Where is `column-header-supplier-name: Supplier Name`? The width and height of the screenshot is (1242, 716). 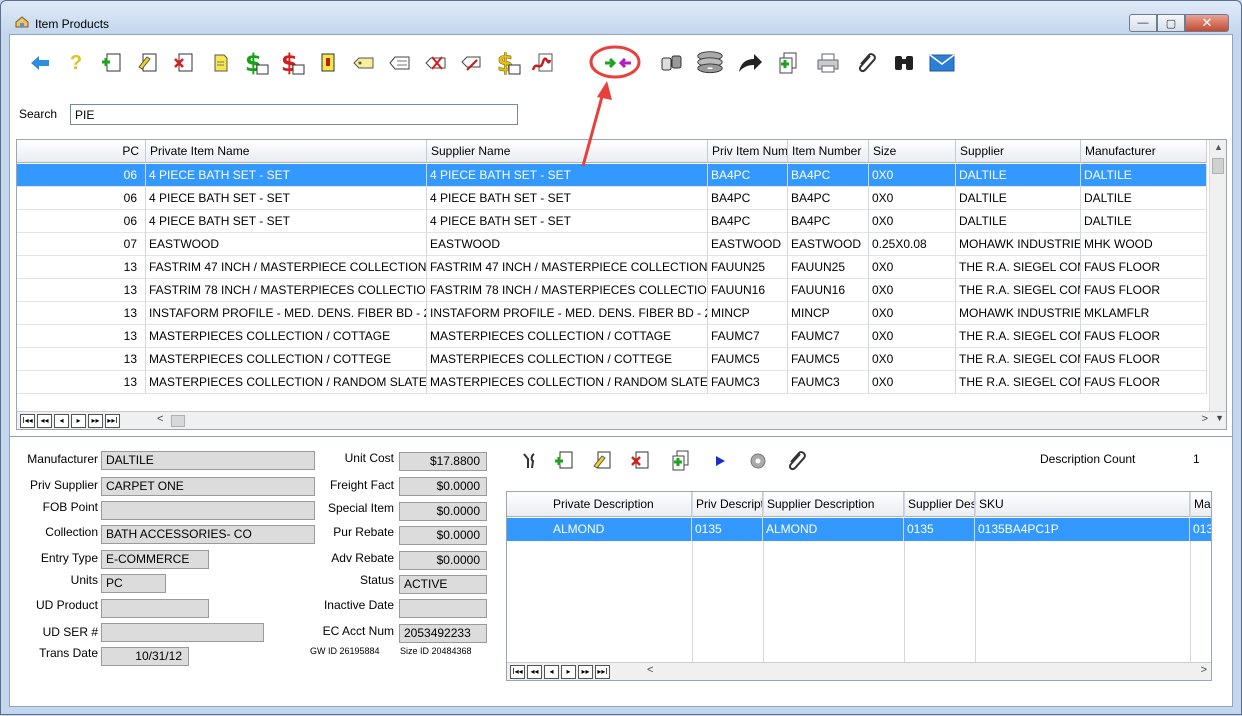
column-header-supplier-name: Supplier Name is located at coordinates (567, 151).